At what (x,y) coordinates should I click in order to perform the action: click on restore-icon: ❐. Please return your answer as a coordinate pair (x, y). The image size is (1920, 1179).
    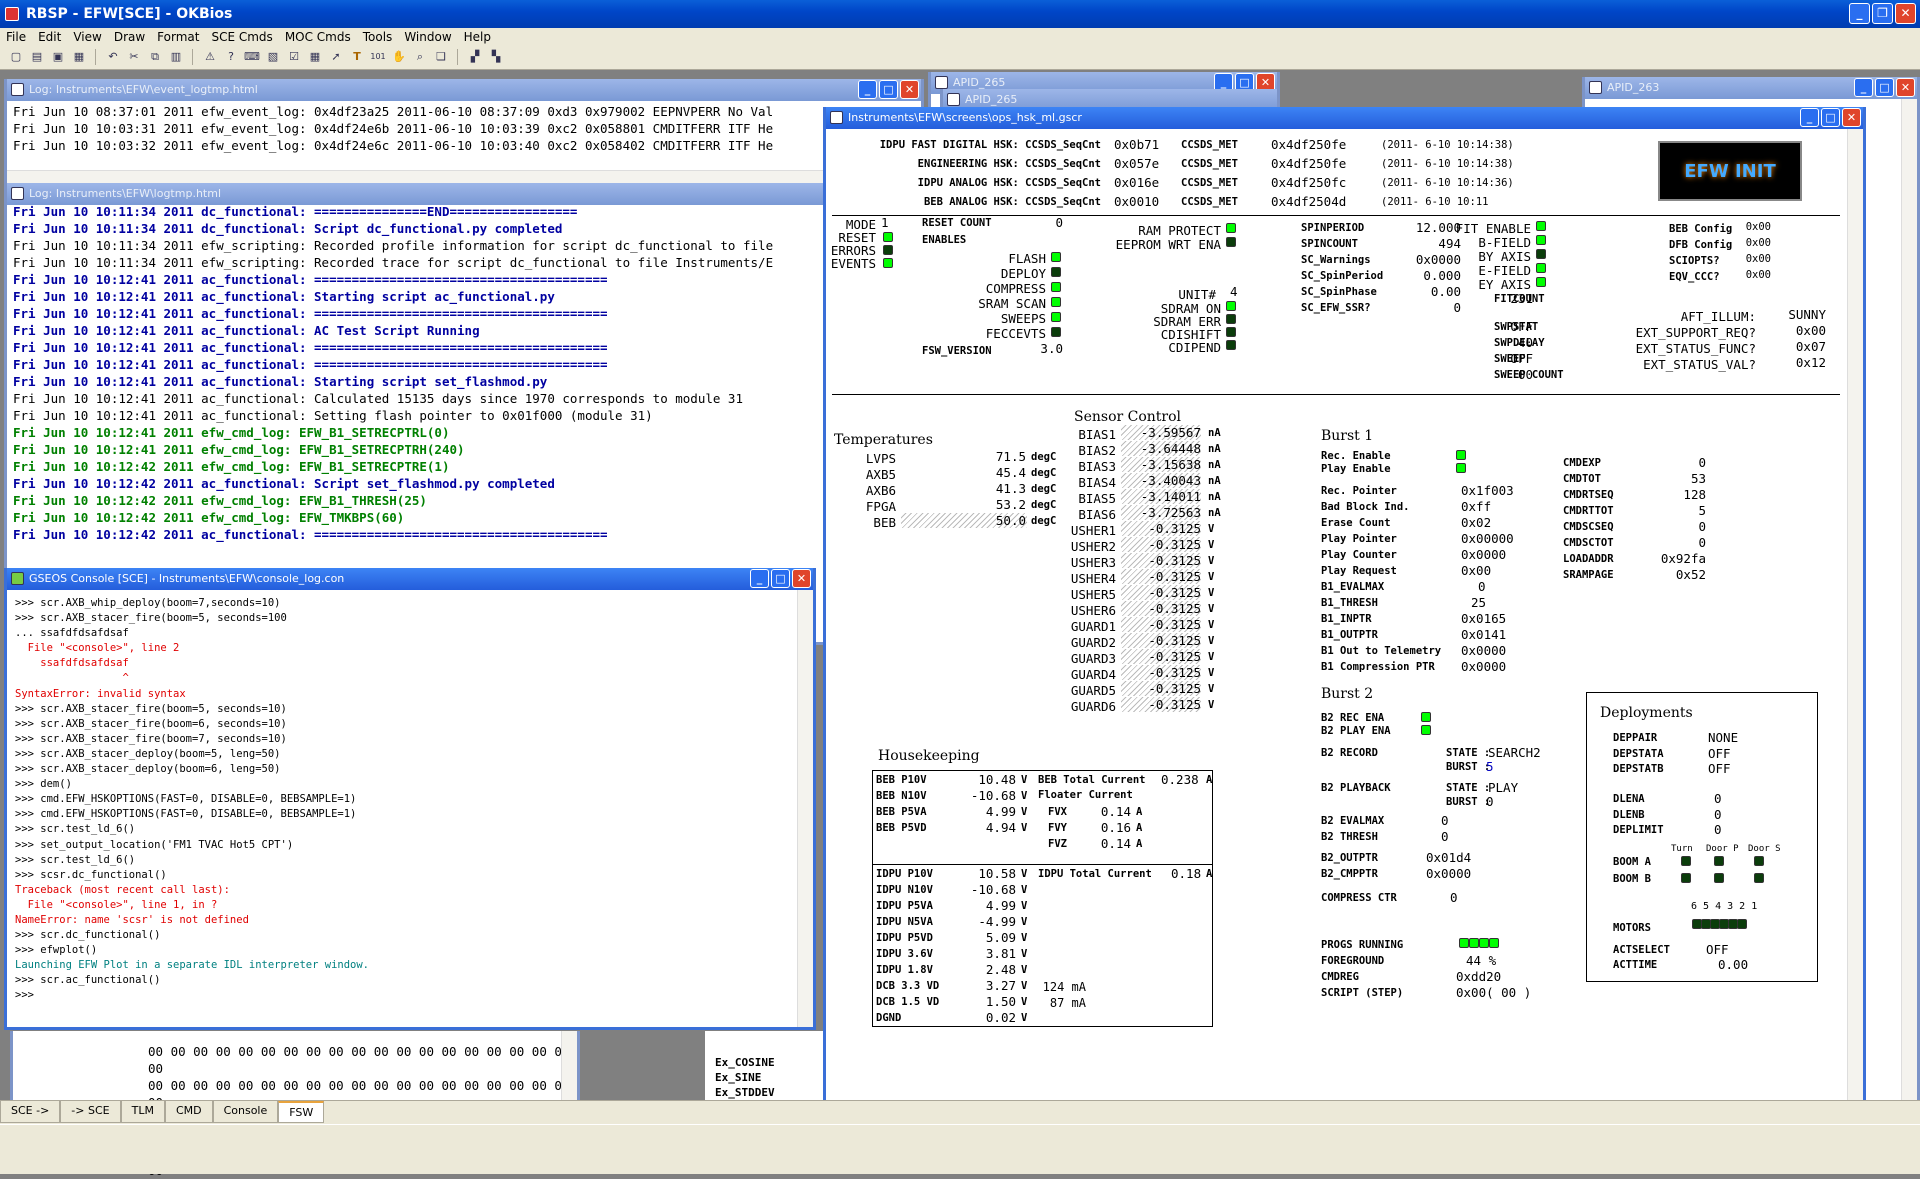
    Looking at the image, I should click on (1882, 13).